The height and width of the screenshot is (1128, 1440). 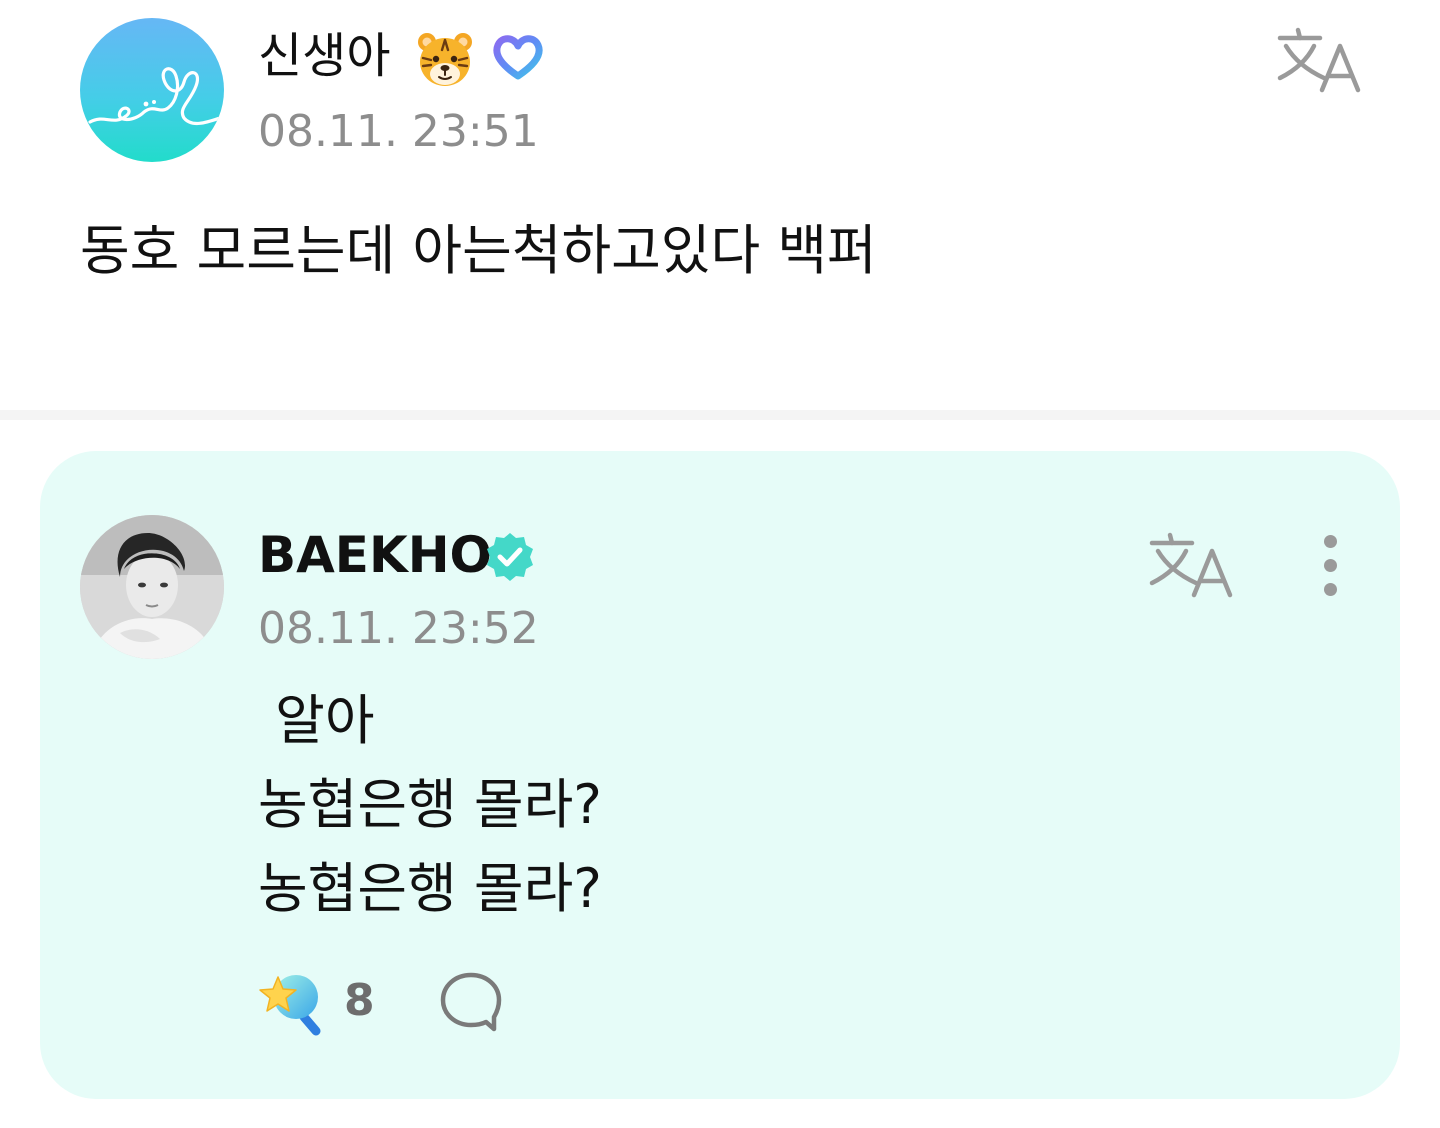 I want to click on reaction-bar: 8, so click(x=418, y=1002).